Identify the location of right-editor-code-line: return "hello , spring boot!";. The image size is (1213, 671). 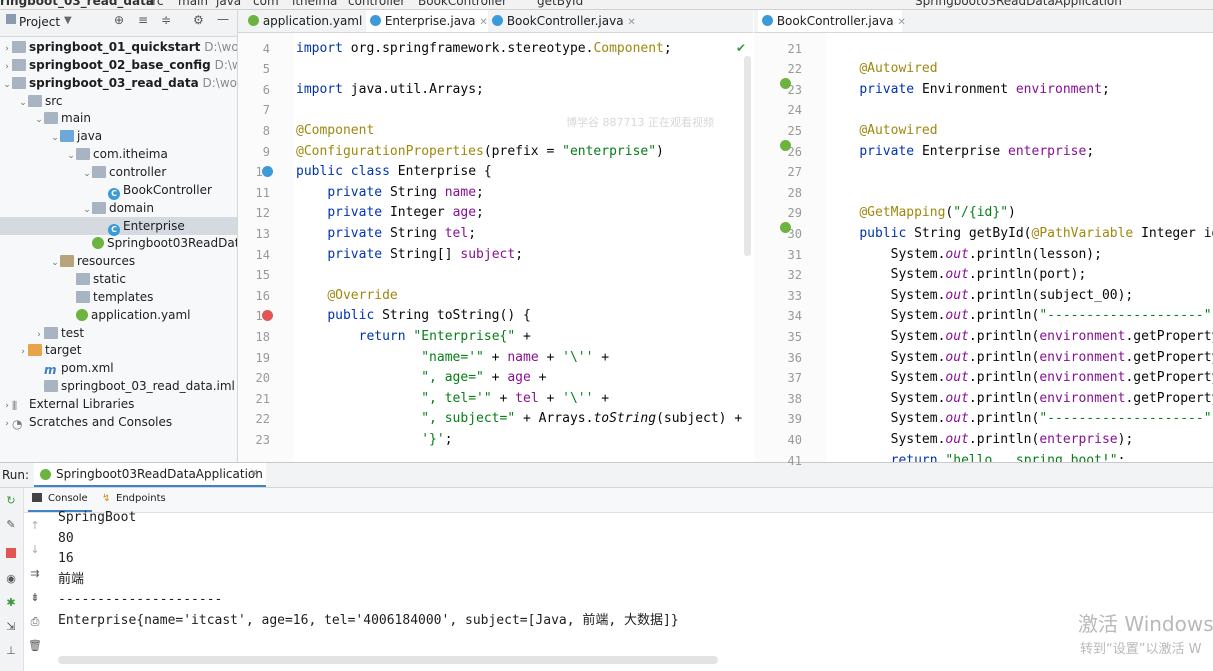
(977, 457).